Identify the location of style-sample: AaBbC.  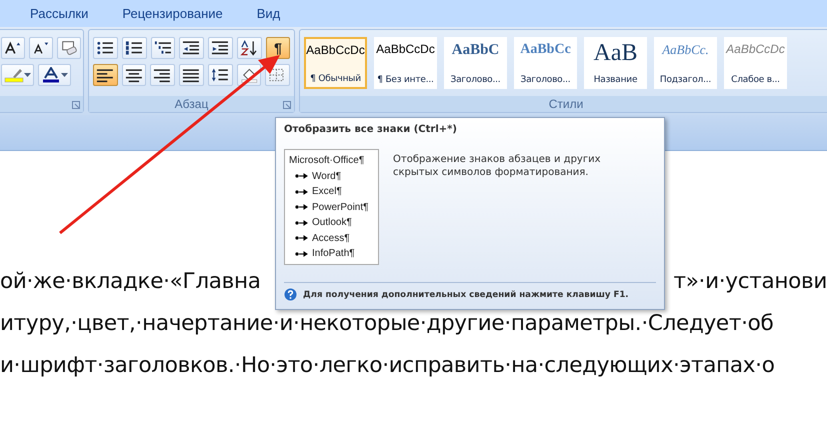
(476, 50).